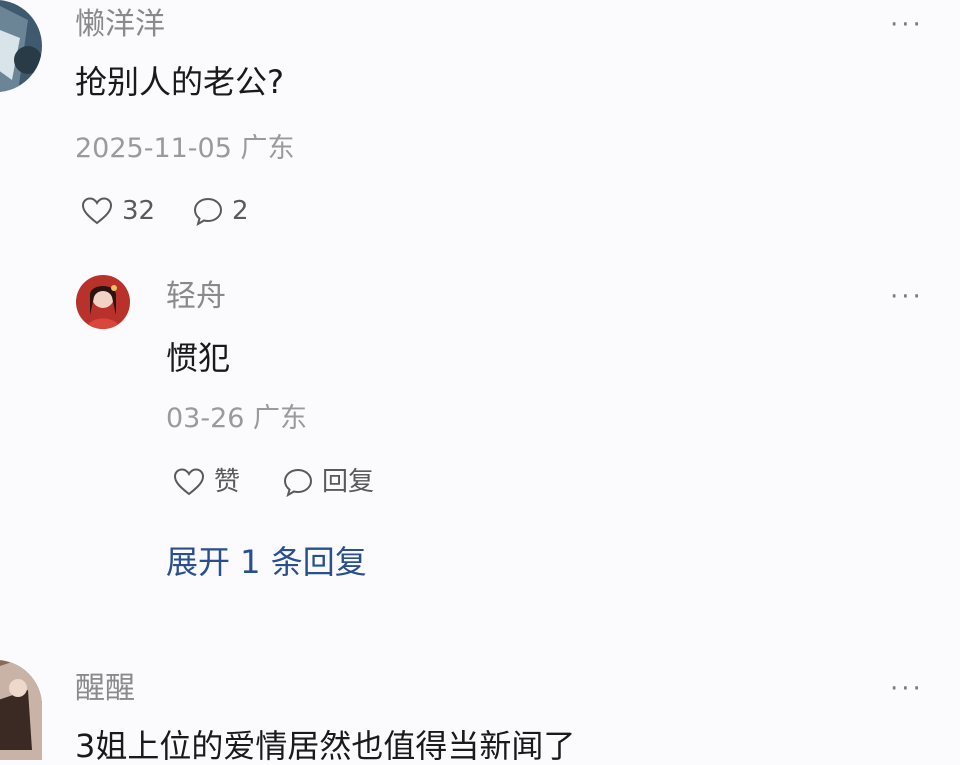 The width and height of the screenshot is (960, 765). What do you see at coordinates (185, 148) in the screenshot?
I see `comment-date-location: 2025-11-05 广东` at bounding box center [185, 148].